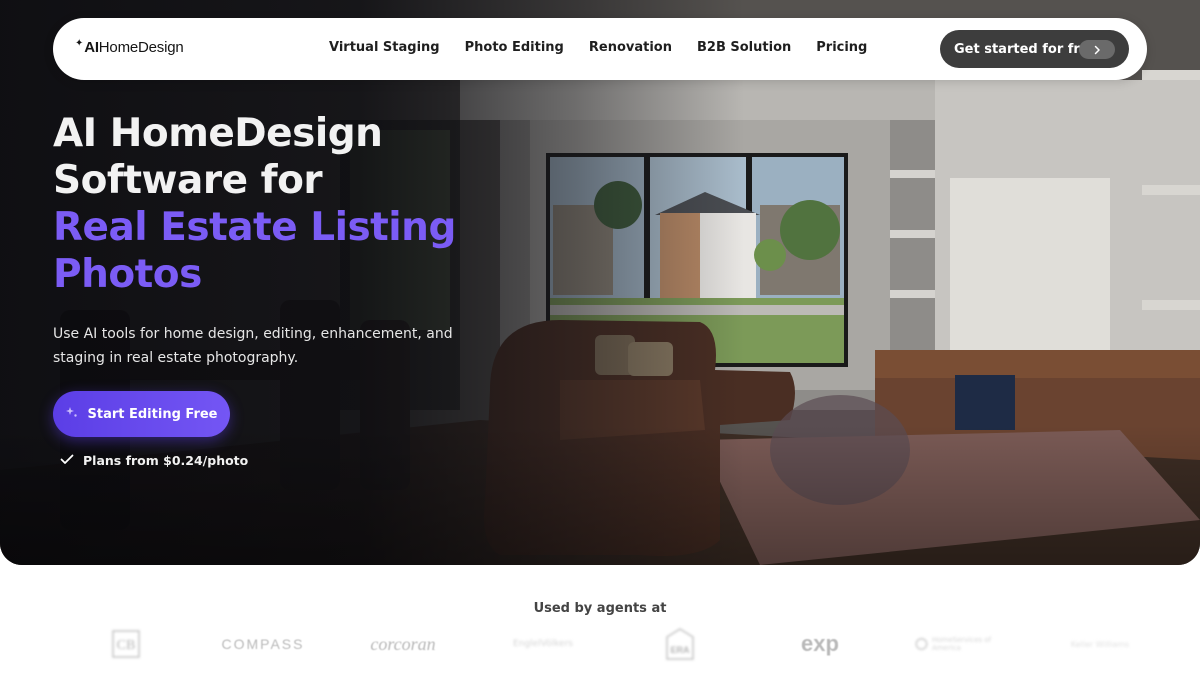  I want to click on chevron-right-icon, so click(1097, 49).